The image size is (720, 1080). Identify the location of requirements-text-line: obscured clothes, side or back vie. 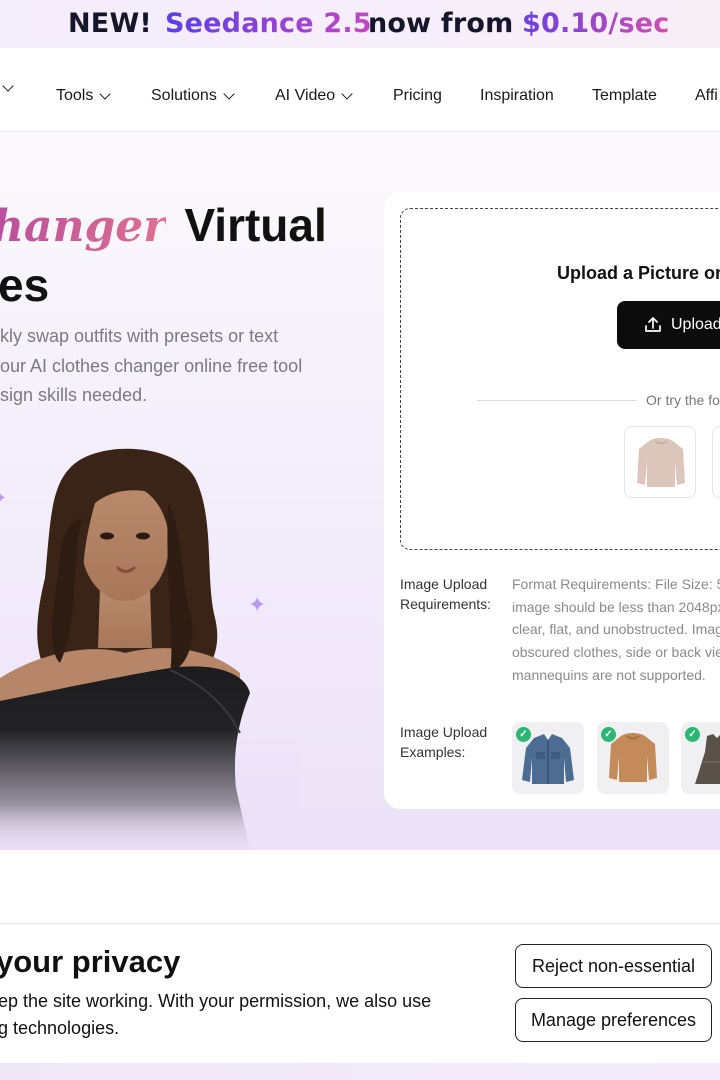
(616, 652).